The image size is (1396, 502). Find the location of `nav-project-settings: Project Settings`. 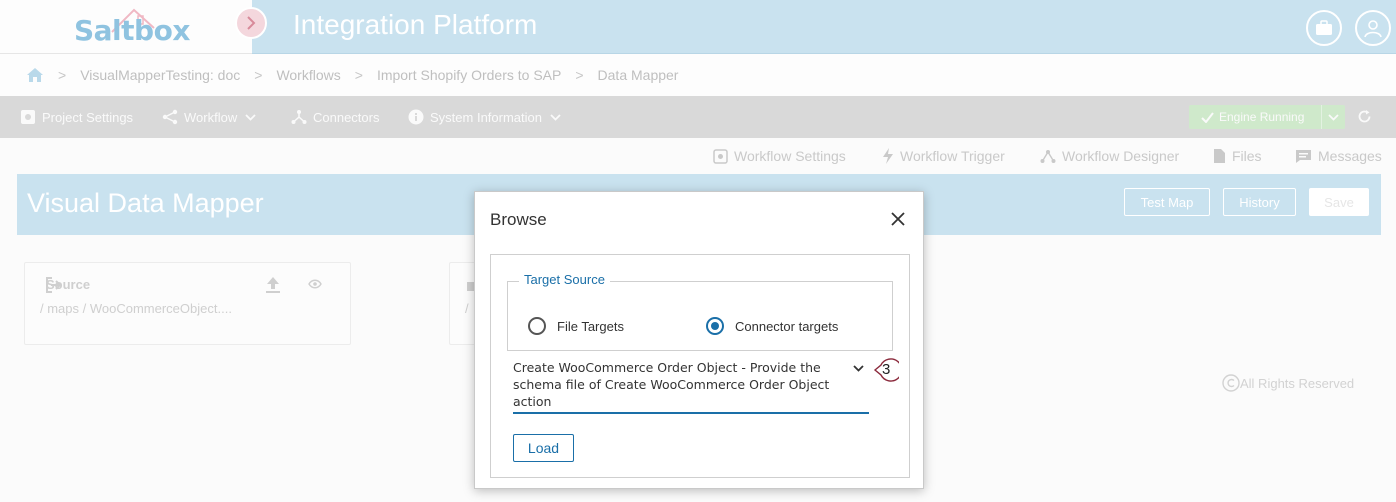

nav-project-settings: Project Settings is located at coordinates (76, 117).